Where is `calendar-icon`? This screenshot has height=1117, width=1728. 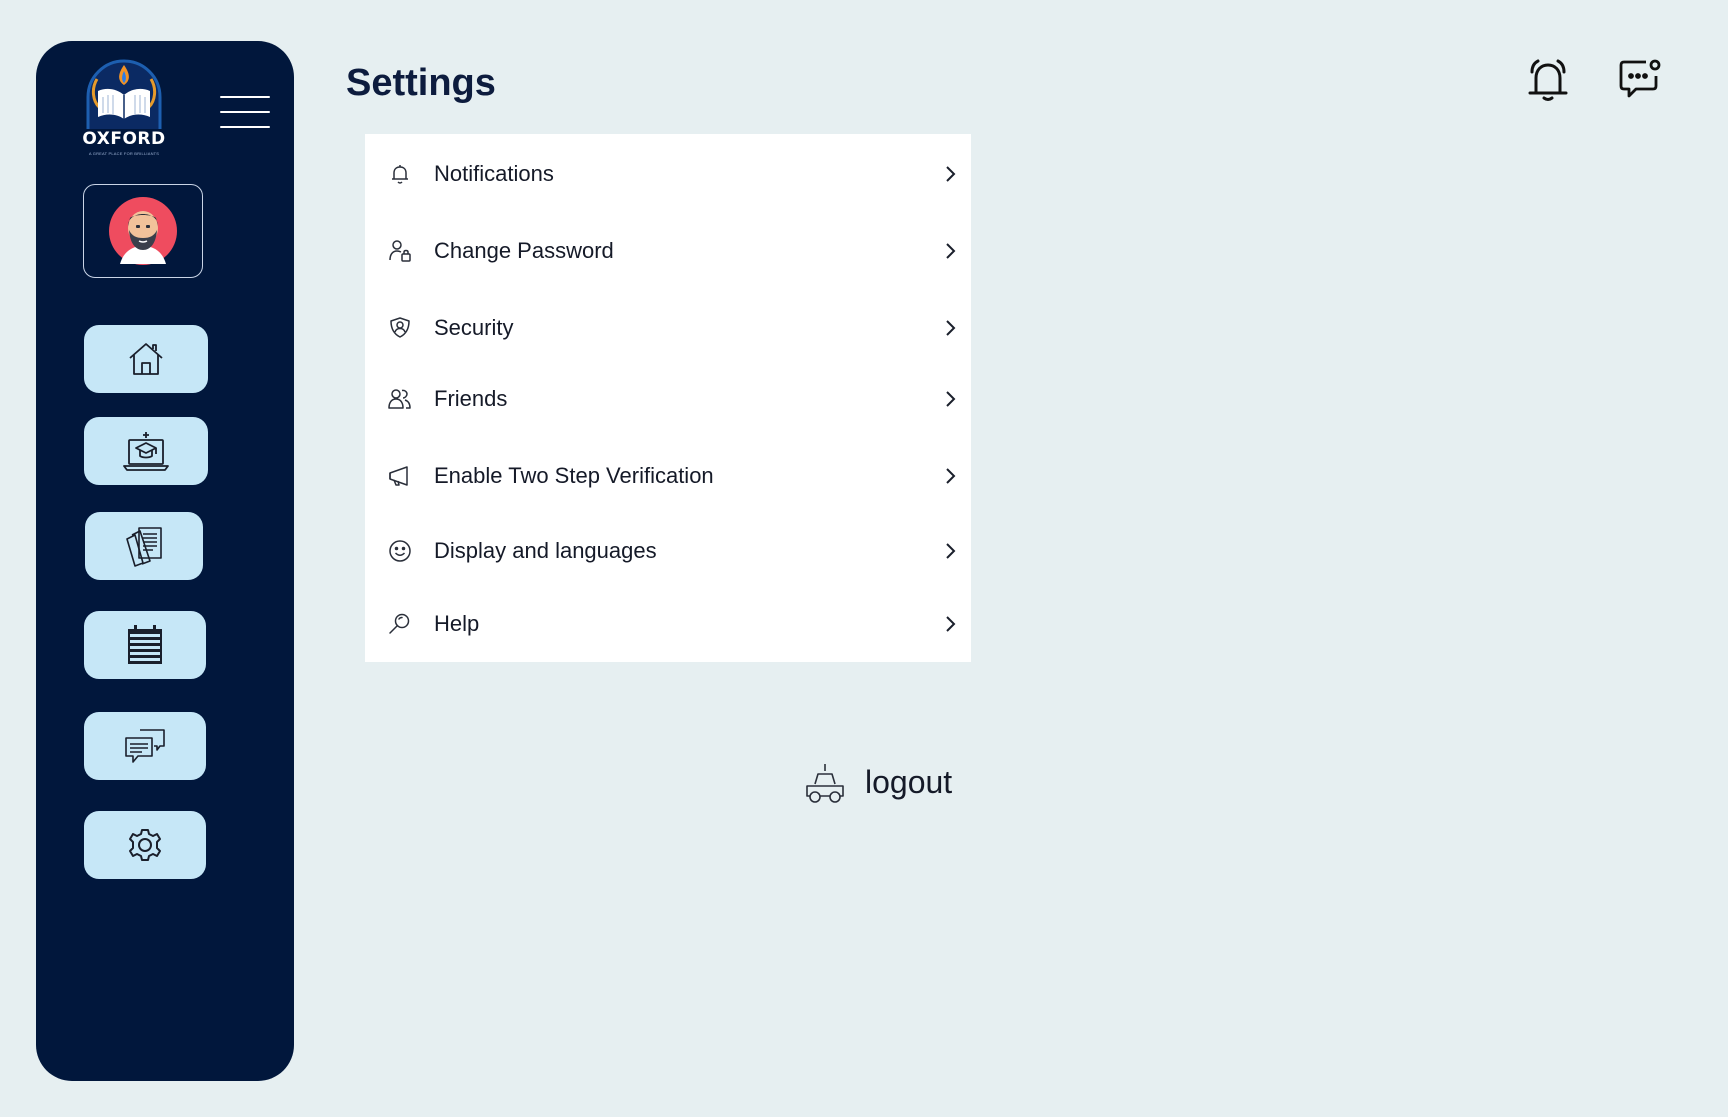
calendar-icon is located at coordinates (145, 644).